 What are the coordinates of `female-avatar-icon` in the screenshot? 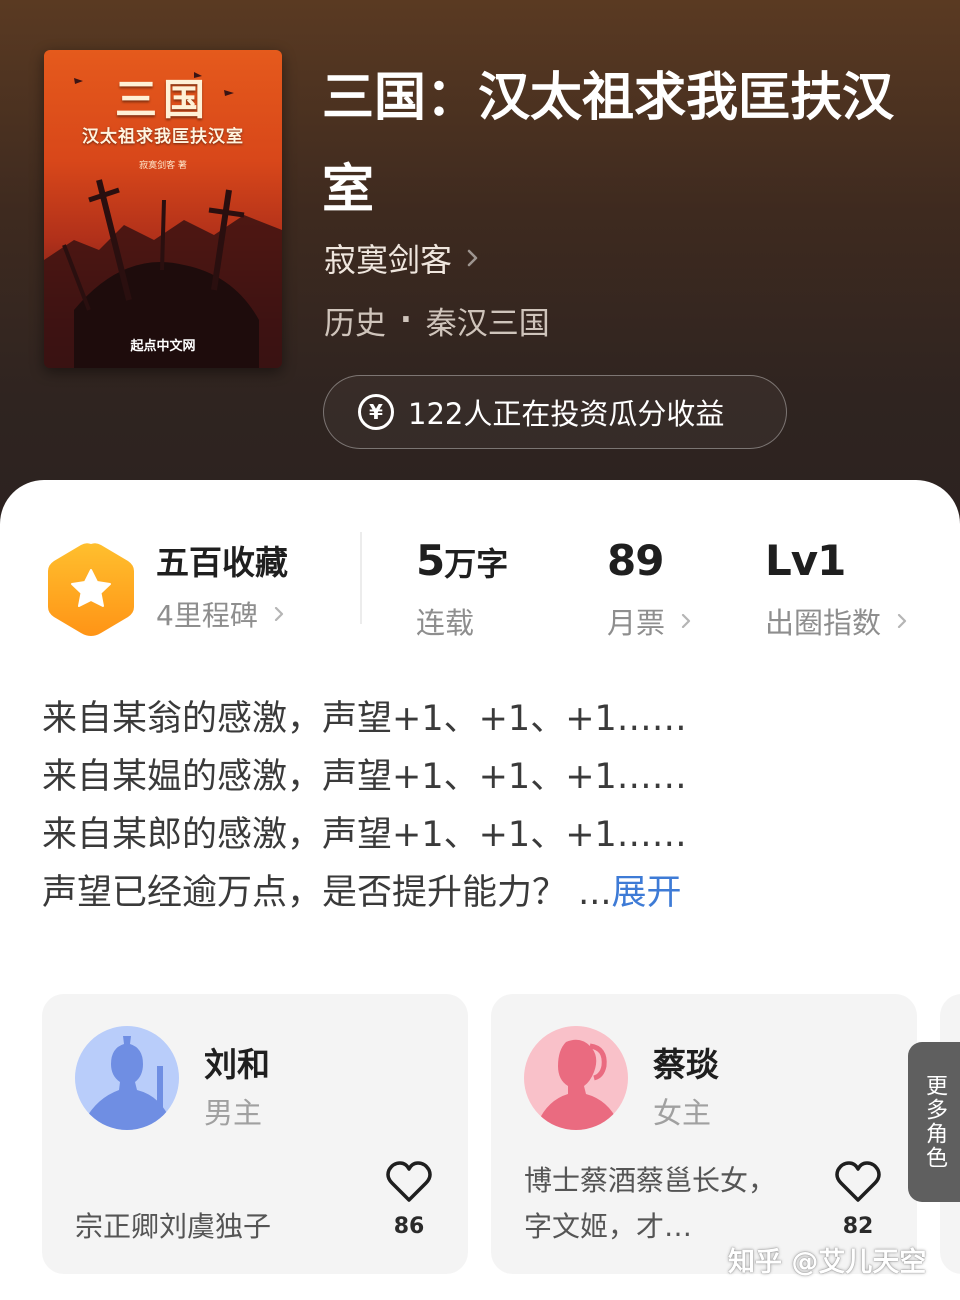 It's located at (576, 1078).